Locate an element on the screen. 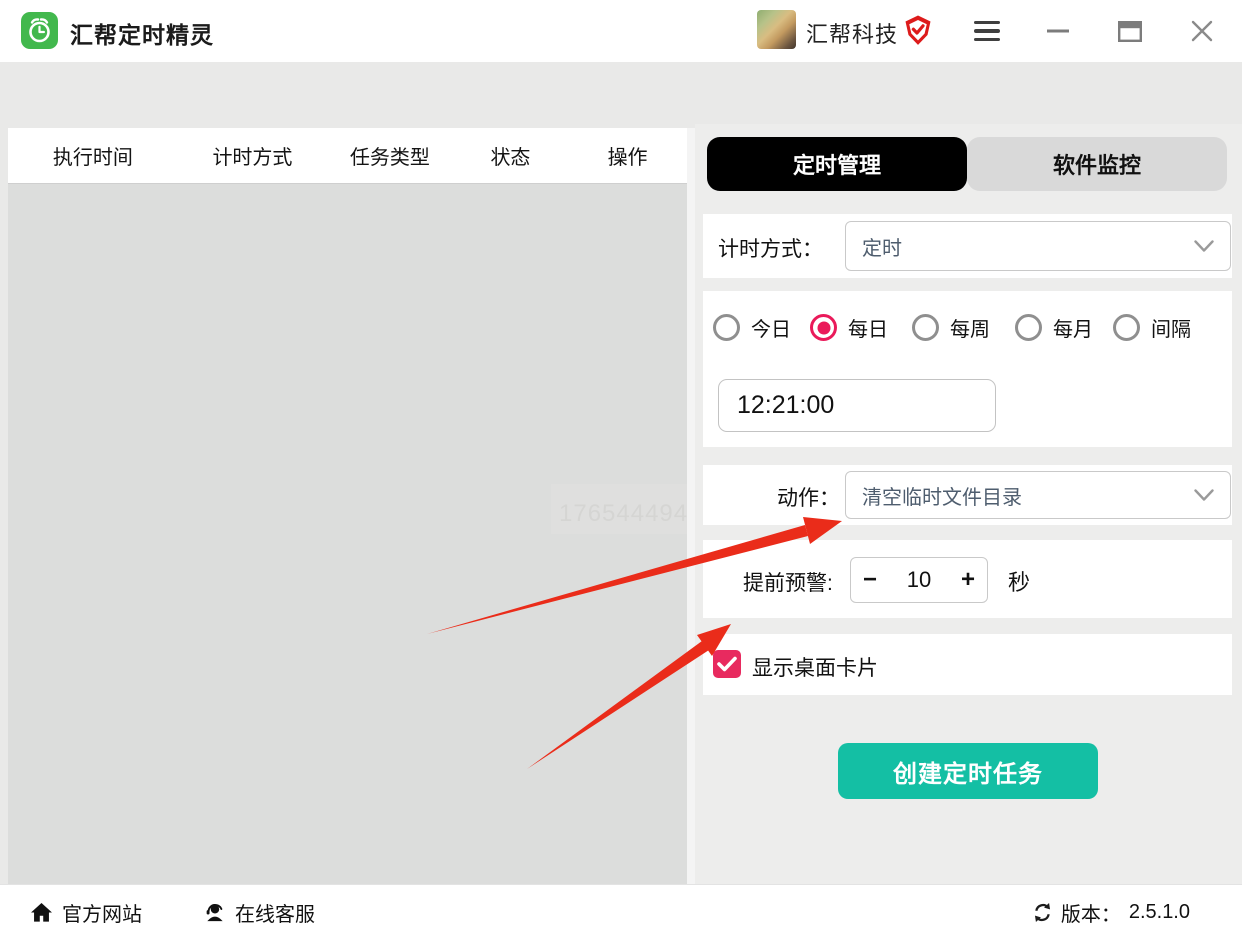 This screenshot has width=1242, height=939. radio-daily: 每日 is located at coordinates (849, 327).